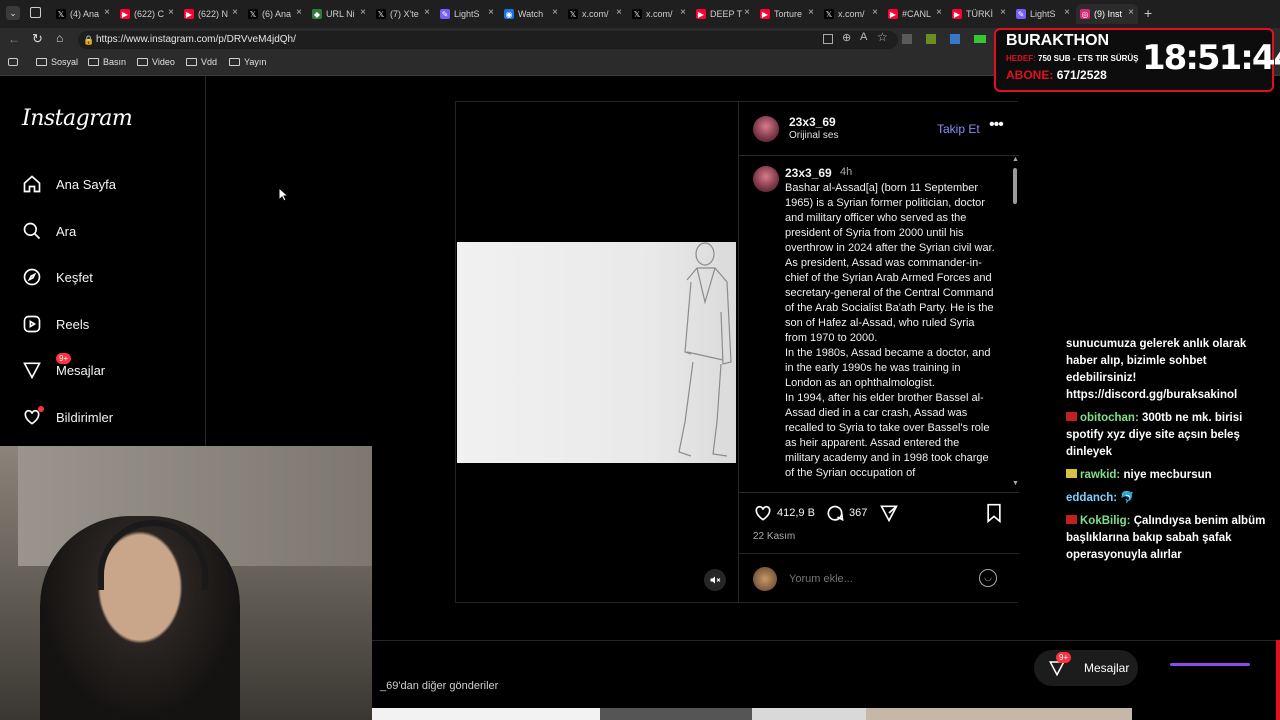  What do you see at coordinates (763, 513) in the screenshot?
I see `like-heart-icon` at bounding box center [763, 513].